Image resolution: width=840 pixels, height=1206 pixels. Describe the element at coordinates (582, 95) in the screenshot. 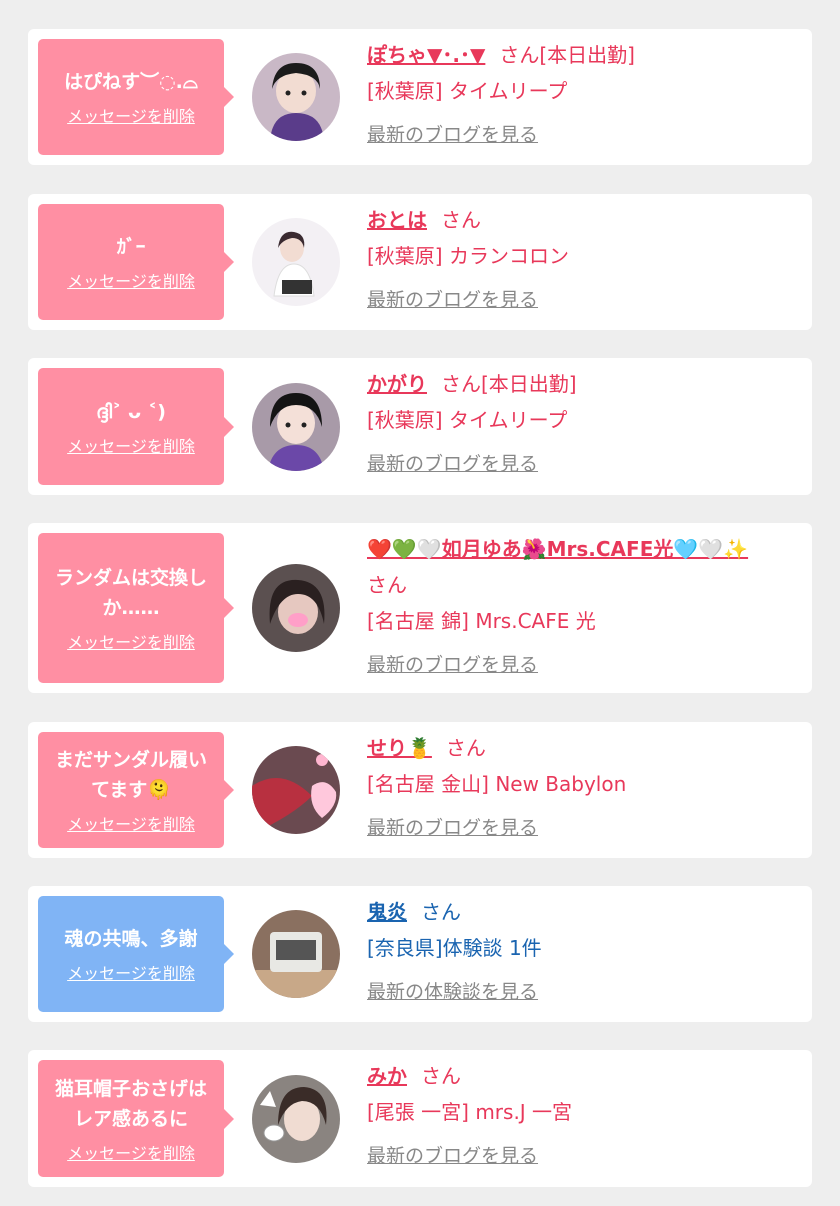

I see `message-info: ぽちゃ▼･.･▼ さん[本日出勤] [秋葉原] タイムリープ 最新のブログを見る` at that location.